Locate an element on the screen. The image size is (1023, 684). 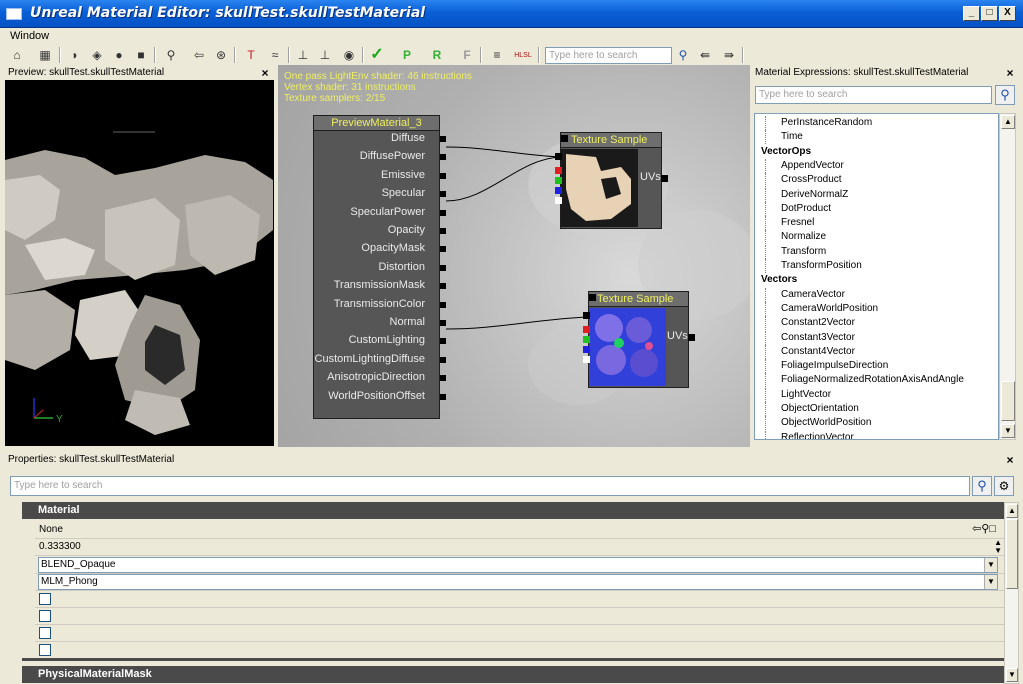
connector2-icon: ⊥ is located at coordinates (325, 55).